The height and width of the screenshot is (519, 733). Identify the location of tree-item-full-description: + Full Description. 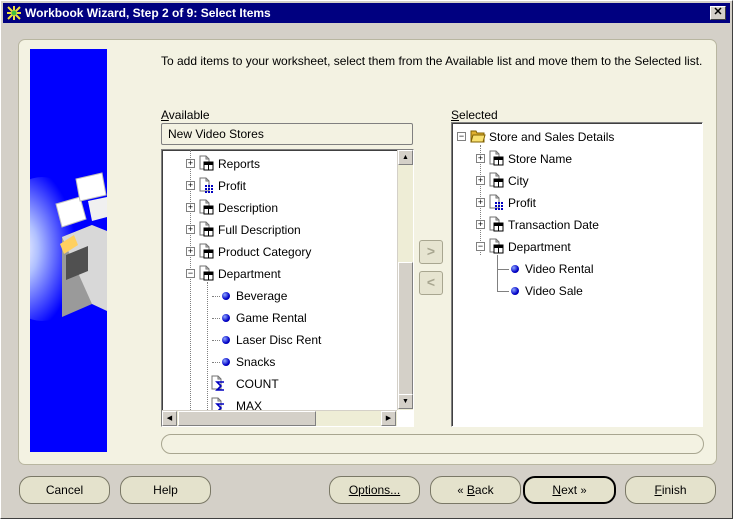
(291, 230).